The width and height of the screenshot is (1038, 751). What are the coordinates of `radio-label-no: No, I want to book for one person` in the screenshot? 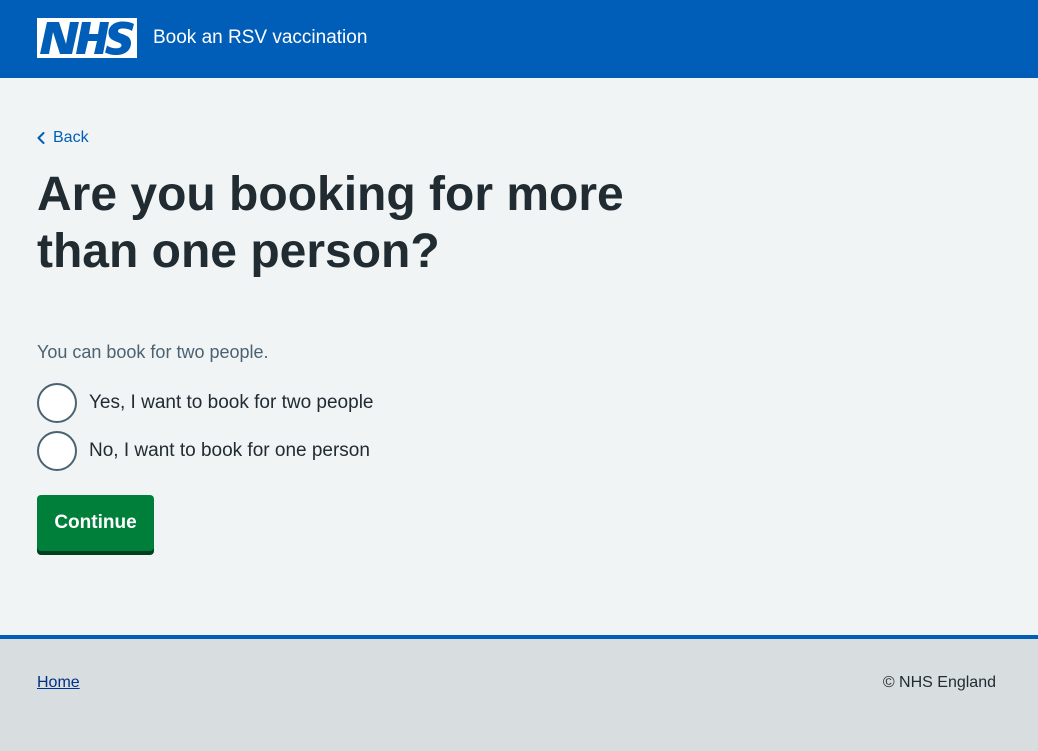 It's located at (229, 451).